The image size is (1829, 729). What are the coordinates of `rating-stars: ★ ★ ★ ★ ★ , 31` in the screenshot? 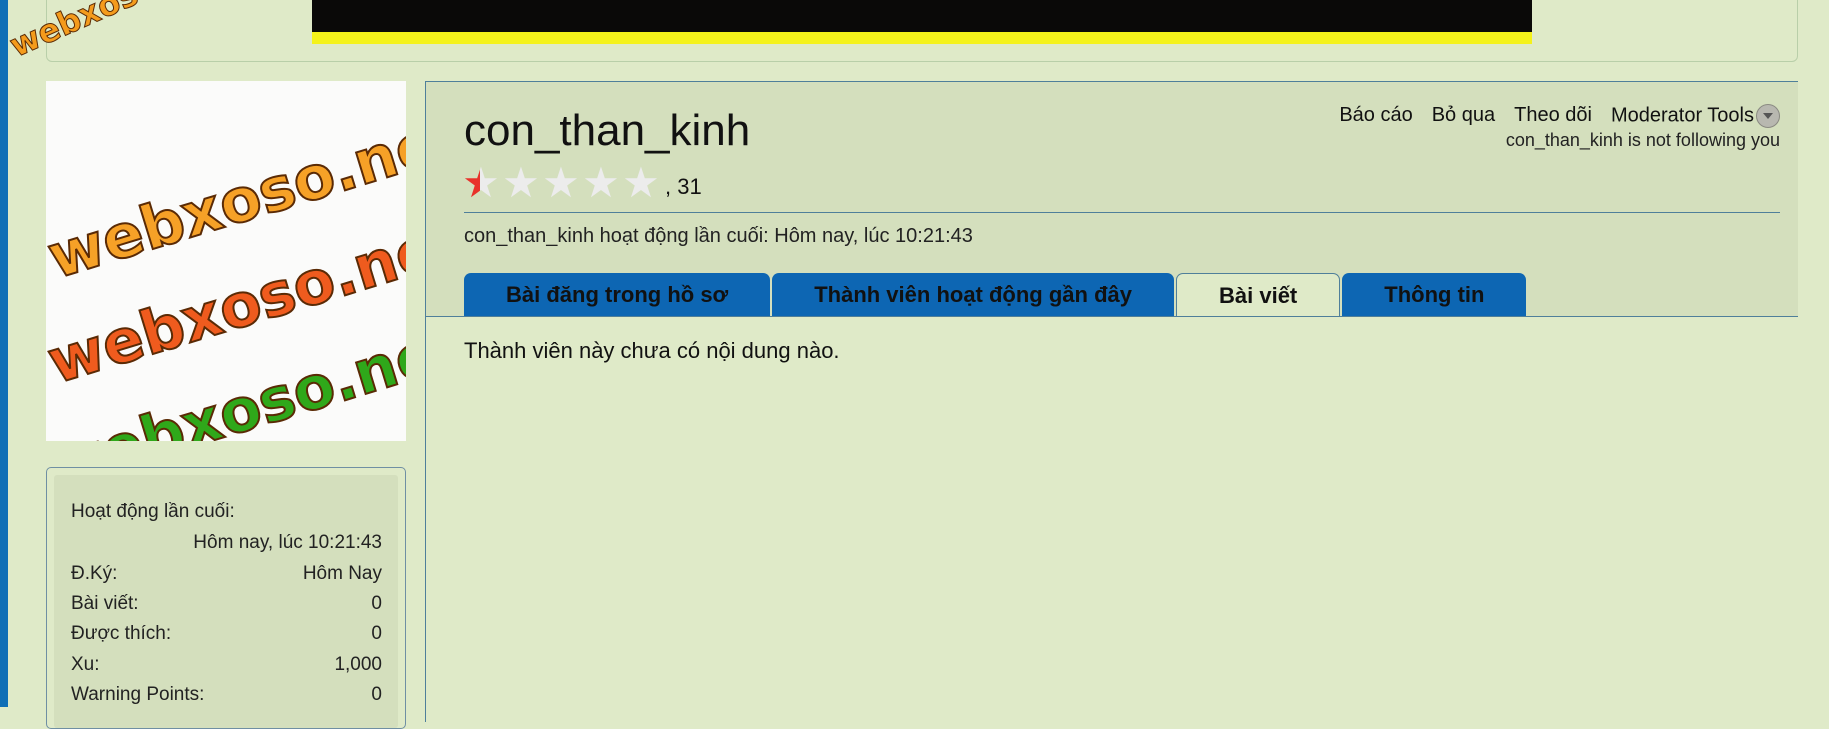 It's located at (581, 183).